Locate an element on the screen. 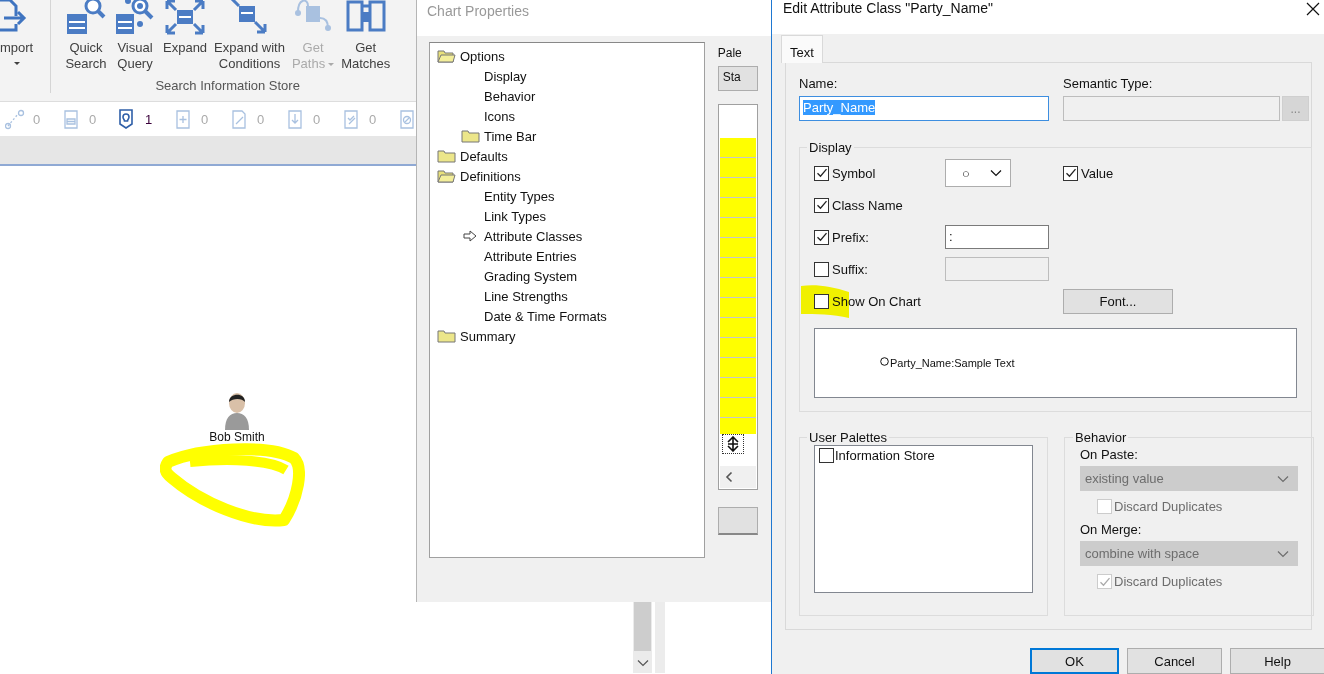 Image resolution: width=1324 pixels, height=674 pixels. tree-item: Entity Types is located at coordinates (497, 196).